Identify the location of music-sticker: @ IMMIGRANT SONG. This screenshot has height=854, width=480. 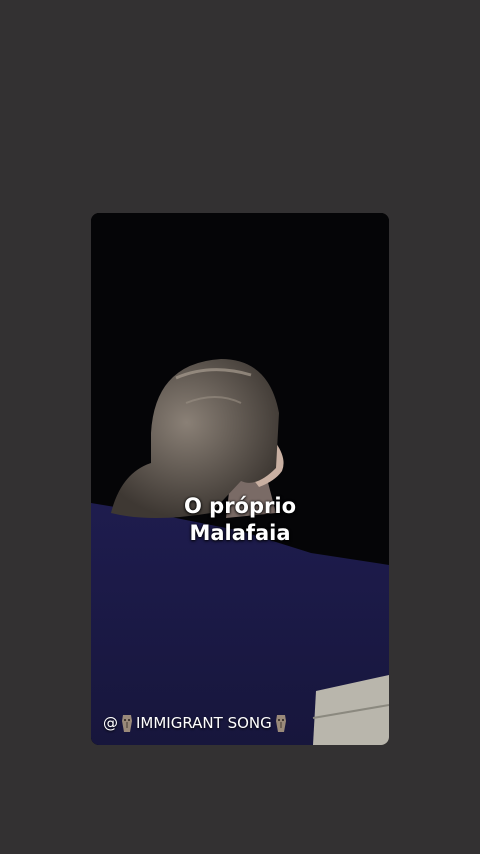
(196, 723).